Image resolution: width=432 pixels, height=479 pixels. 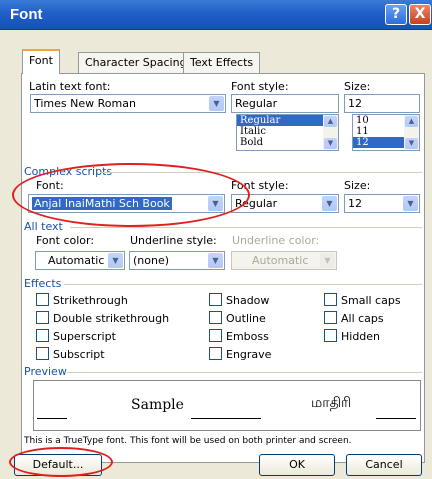 I want to click on complex-font-combo: Anjal InaiMathi Sch Book ▼, so click(x=126, y=203).